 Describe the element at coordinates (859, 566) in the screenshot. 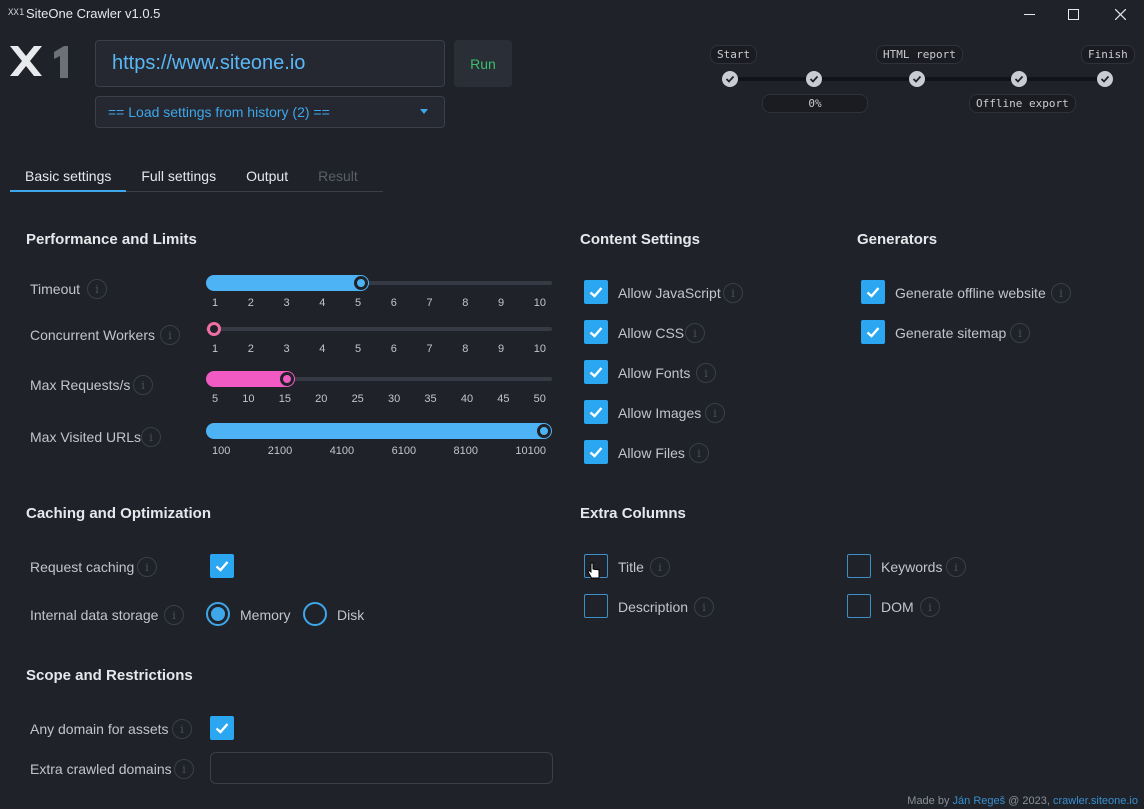

I see `keywords-column-checkbox` at that location.